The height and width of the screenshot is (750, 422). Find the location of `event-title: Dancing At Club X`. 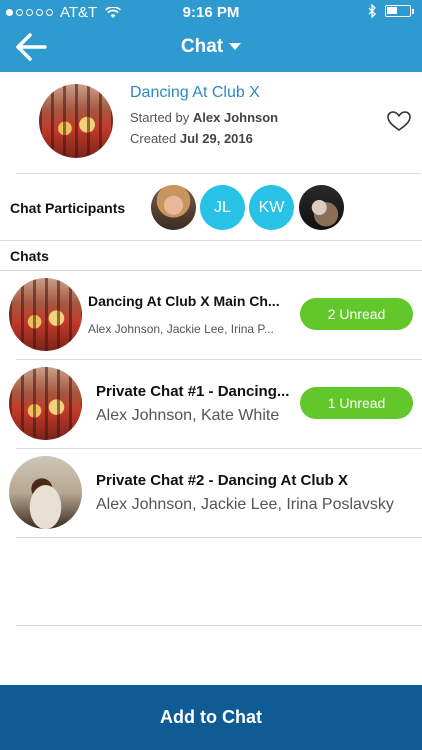

event-title: Dancing At Club X is located at coordinates (195, 93).